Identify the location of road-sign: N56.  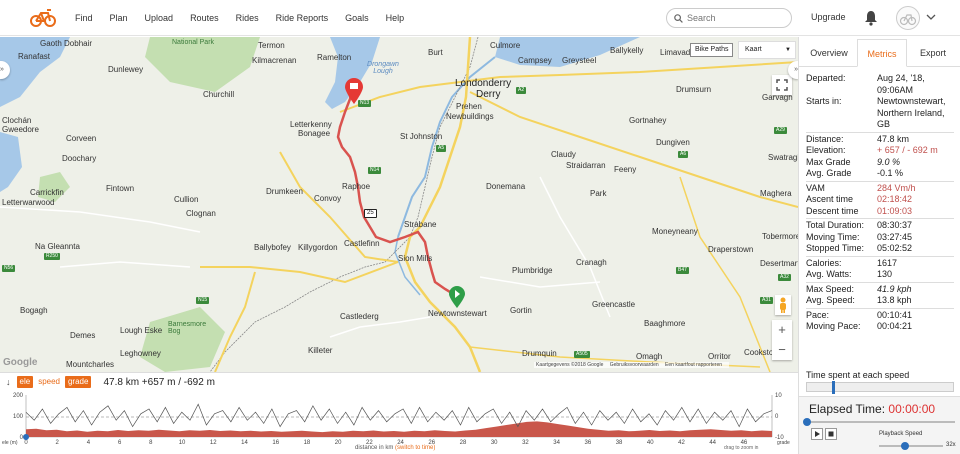
(9, 268).